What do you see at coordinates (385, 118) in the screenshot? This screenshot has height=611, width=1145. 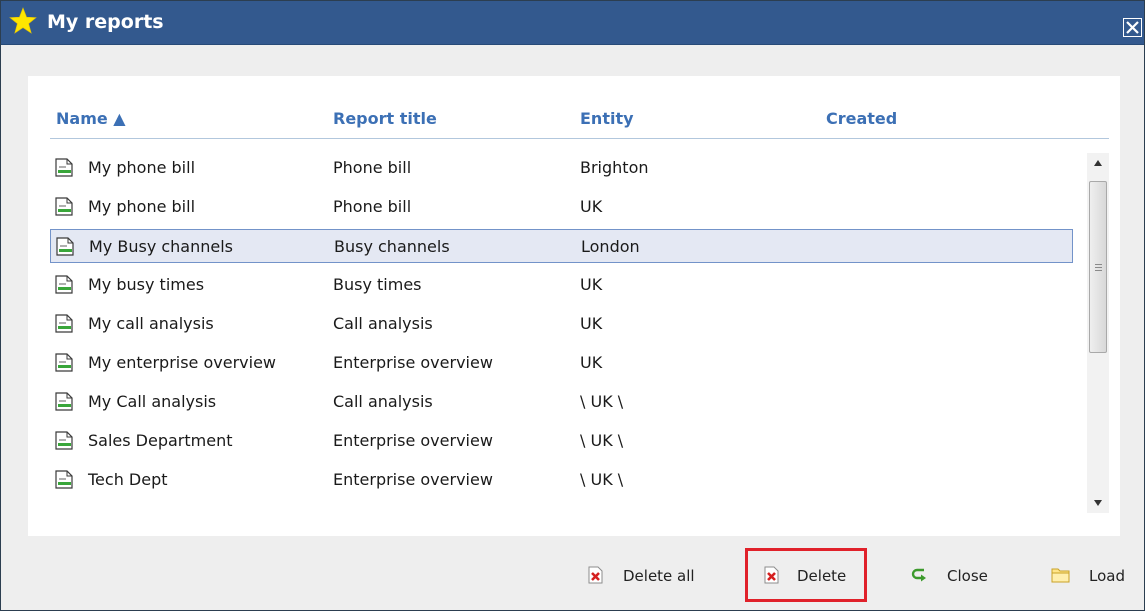 I see `column-header-report-title: Report title` at bounding box center [385, 118].